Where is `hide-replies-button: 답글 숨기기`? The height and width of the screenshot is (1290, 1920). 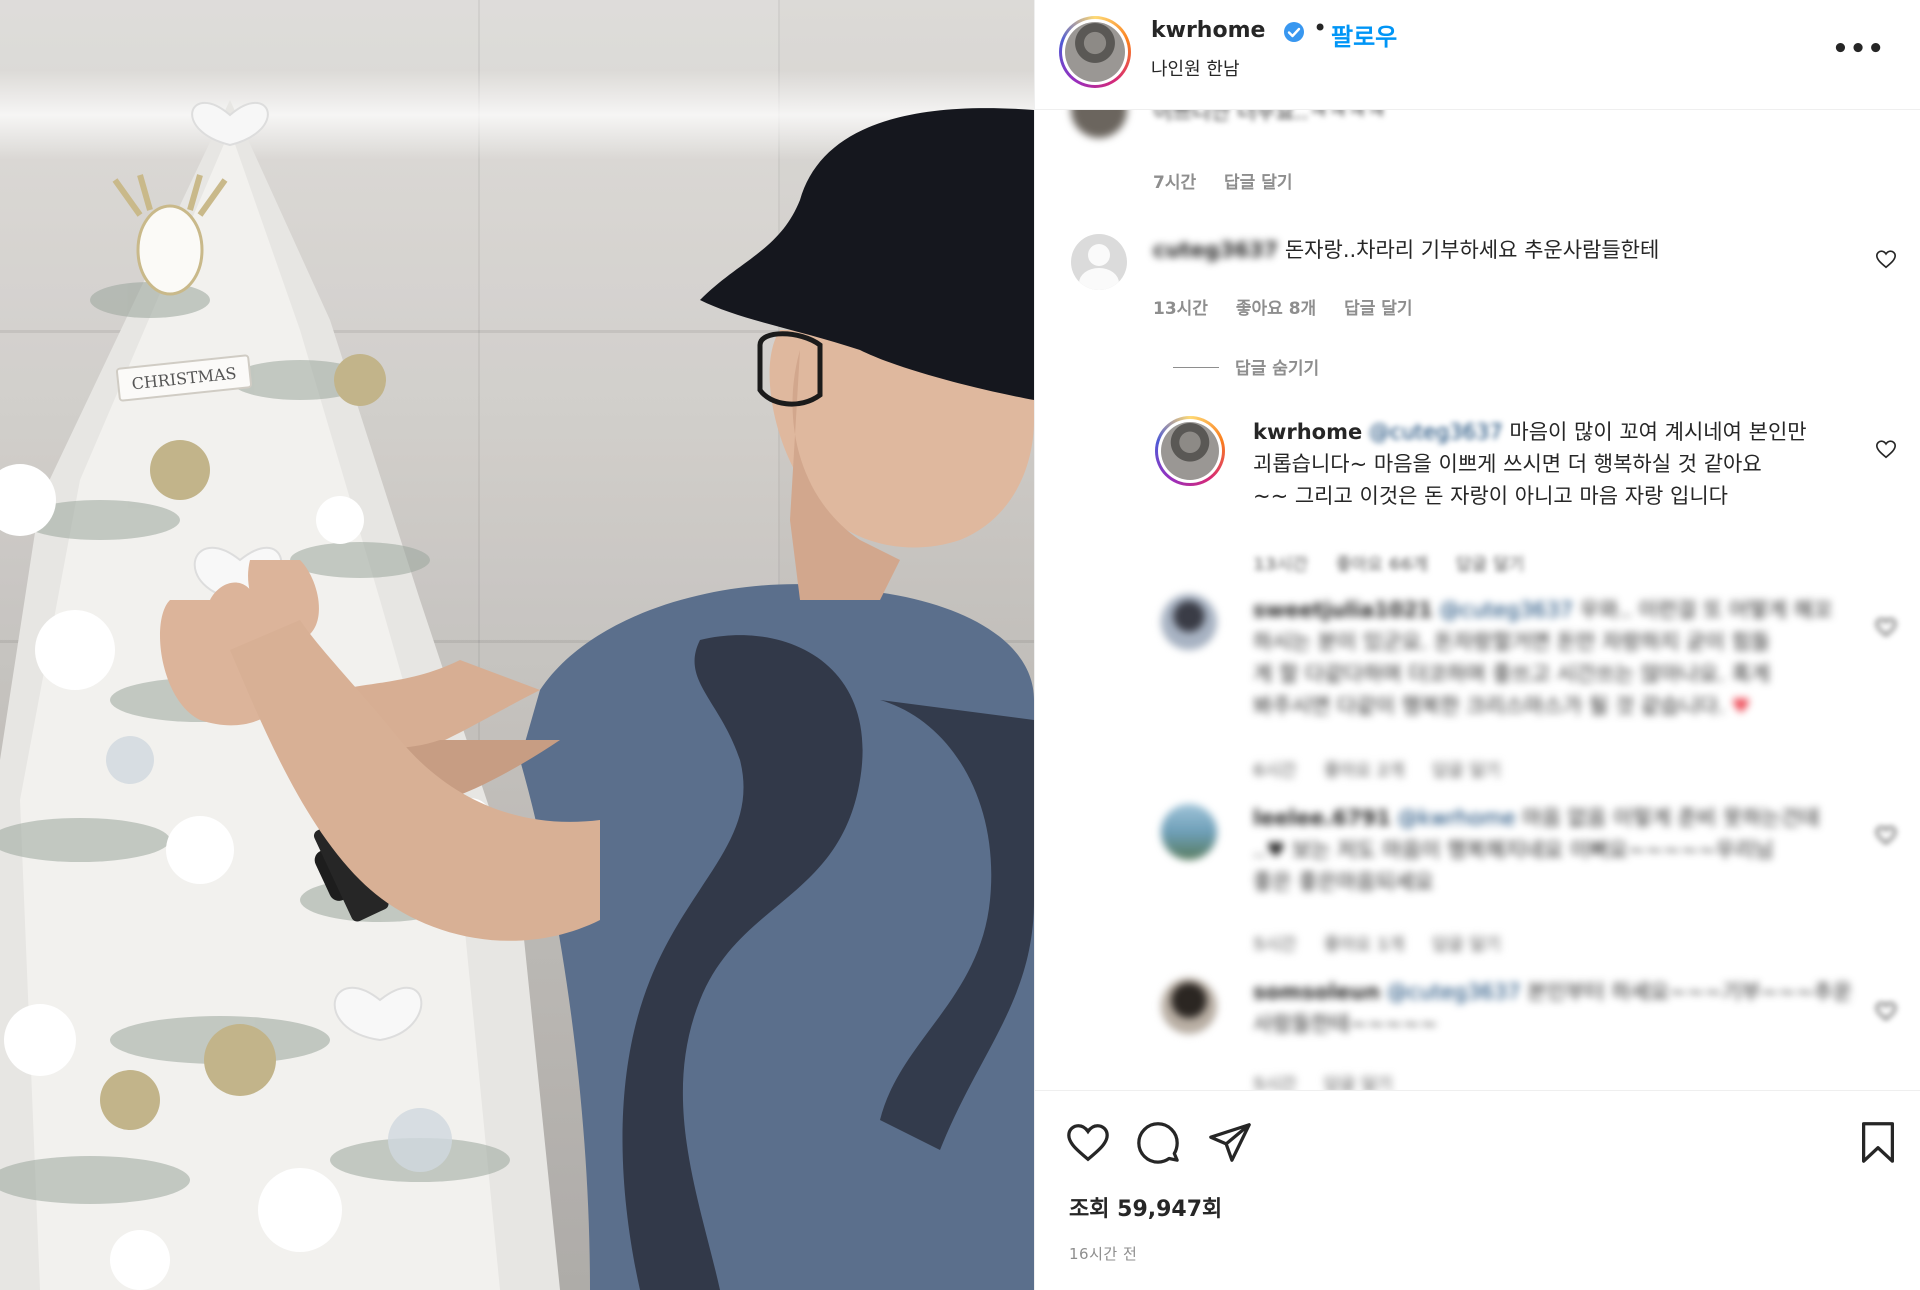 hide-replies-button: 답글 숨기기 is located at coordinates (1277, 366).